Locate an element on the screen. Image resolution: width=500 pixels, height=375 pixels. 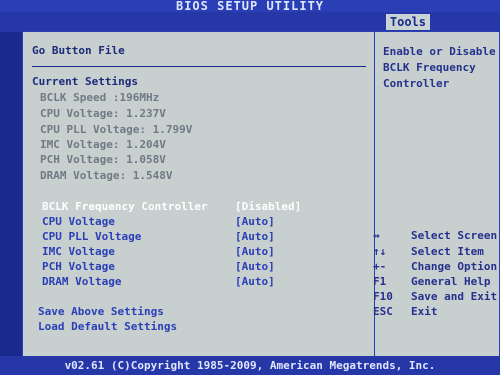
option-cpu-pll-value: [Auto] is located at coordinates (255, 237).